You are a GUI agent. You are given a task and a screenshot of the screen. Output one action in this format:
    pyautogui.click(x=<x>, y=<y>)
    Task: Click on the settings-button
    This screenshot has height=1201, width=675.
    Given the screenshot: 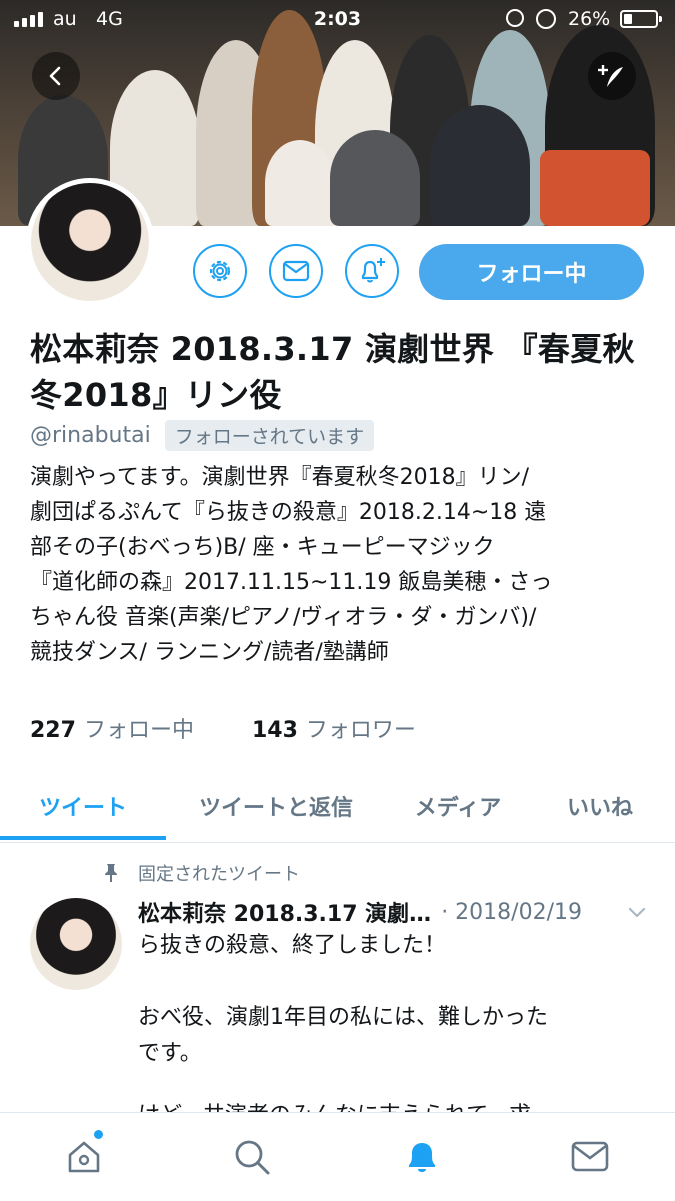 What is the action you would take?
    pyautogui.click(x=220, y=271)
    